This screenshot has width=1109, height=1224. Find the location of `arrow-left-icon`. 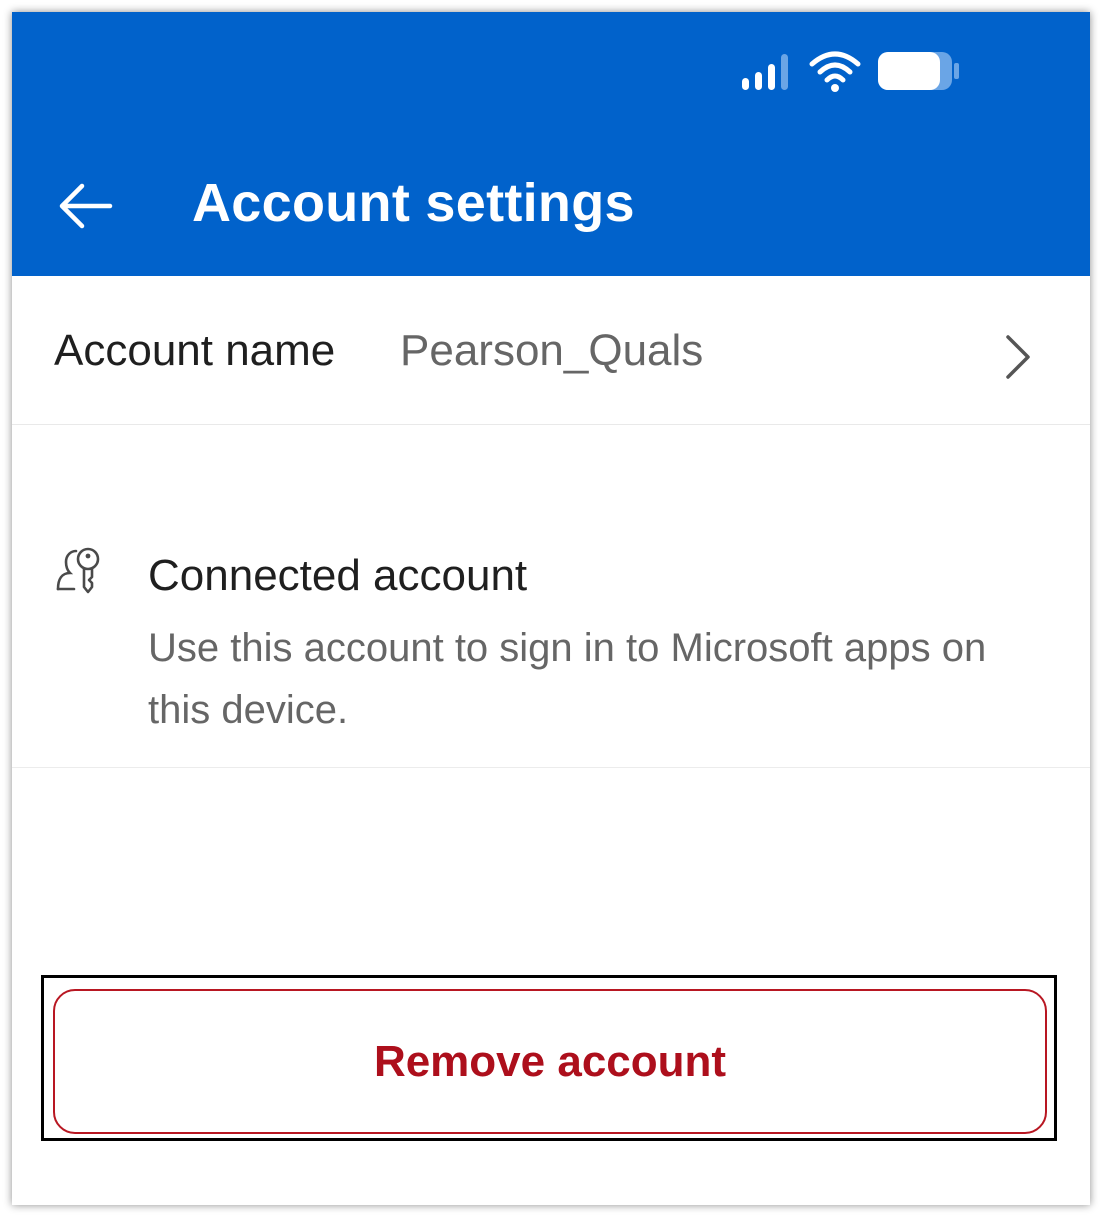

arrow-left-icon is located at coordinates (86, 206).